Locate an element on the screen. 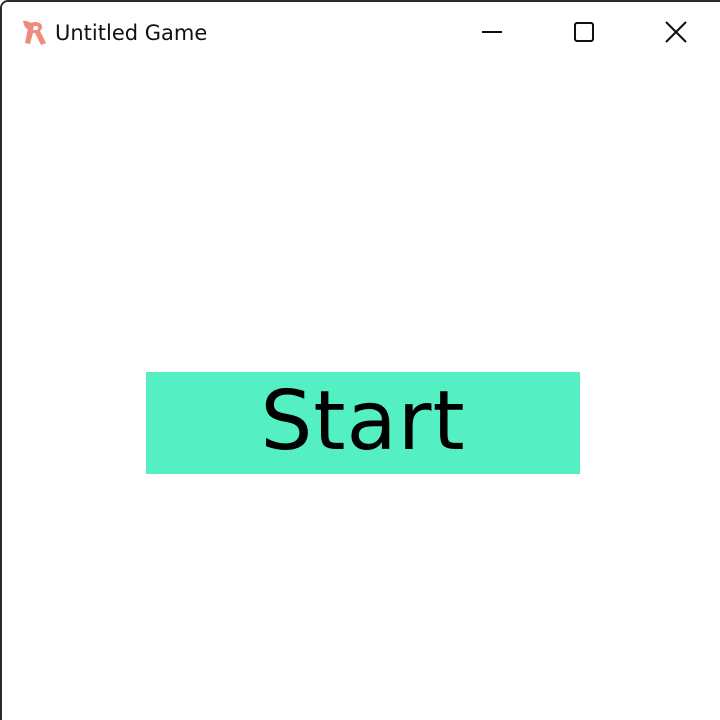 The width and height of the screenshot is (720, 720). app-logo-icon is located at coordinates (35, 33).